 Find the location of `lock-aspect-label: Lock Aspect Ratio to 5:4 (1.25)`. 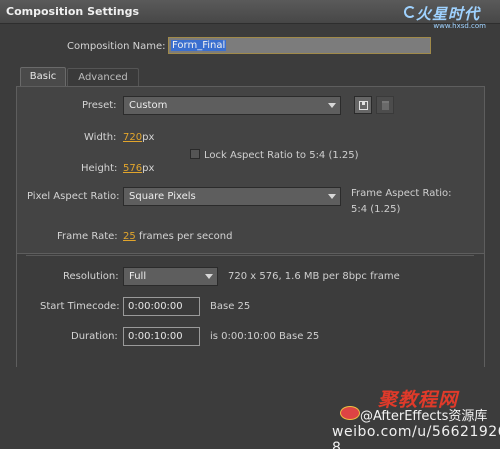

lock-aspect-label: Lock Aspect Ratio to 5:4 (1.25) is located at coordinates (281, 155).